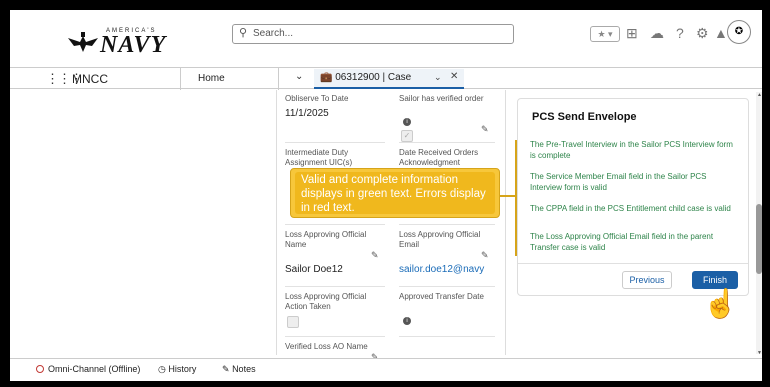 This screenshot has height=387, width=770. Describe the element at coordinates (702, 33) in the screenshot. I see `gear-icon: ⚙` at that location.